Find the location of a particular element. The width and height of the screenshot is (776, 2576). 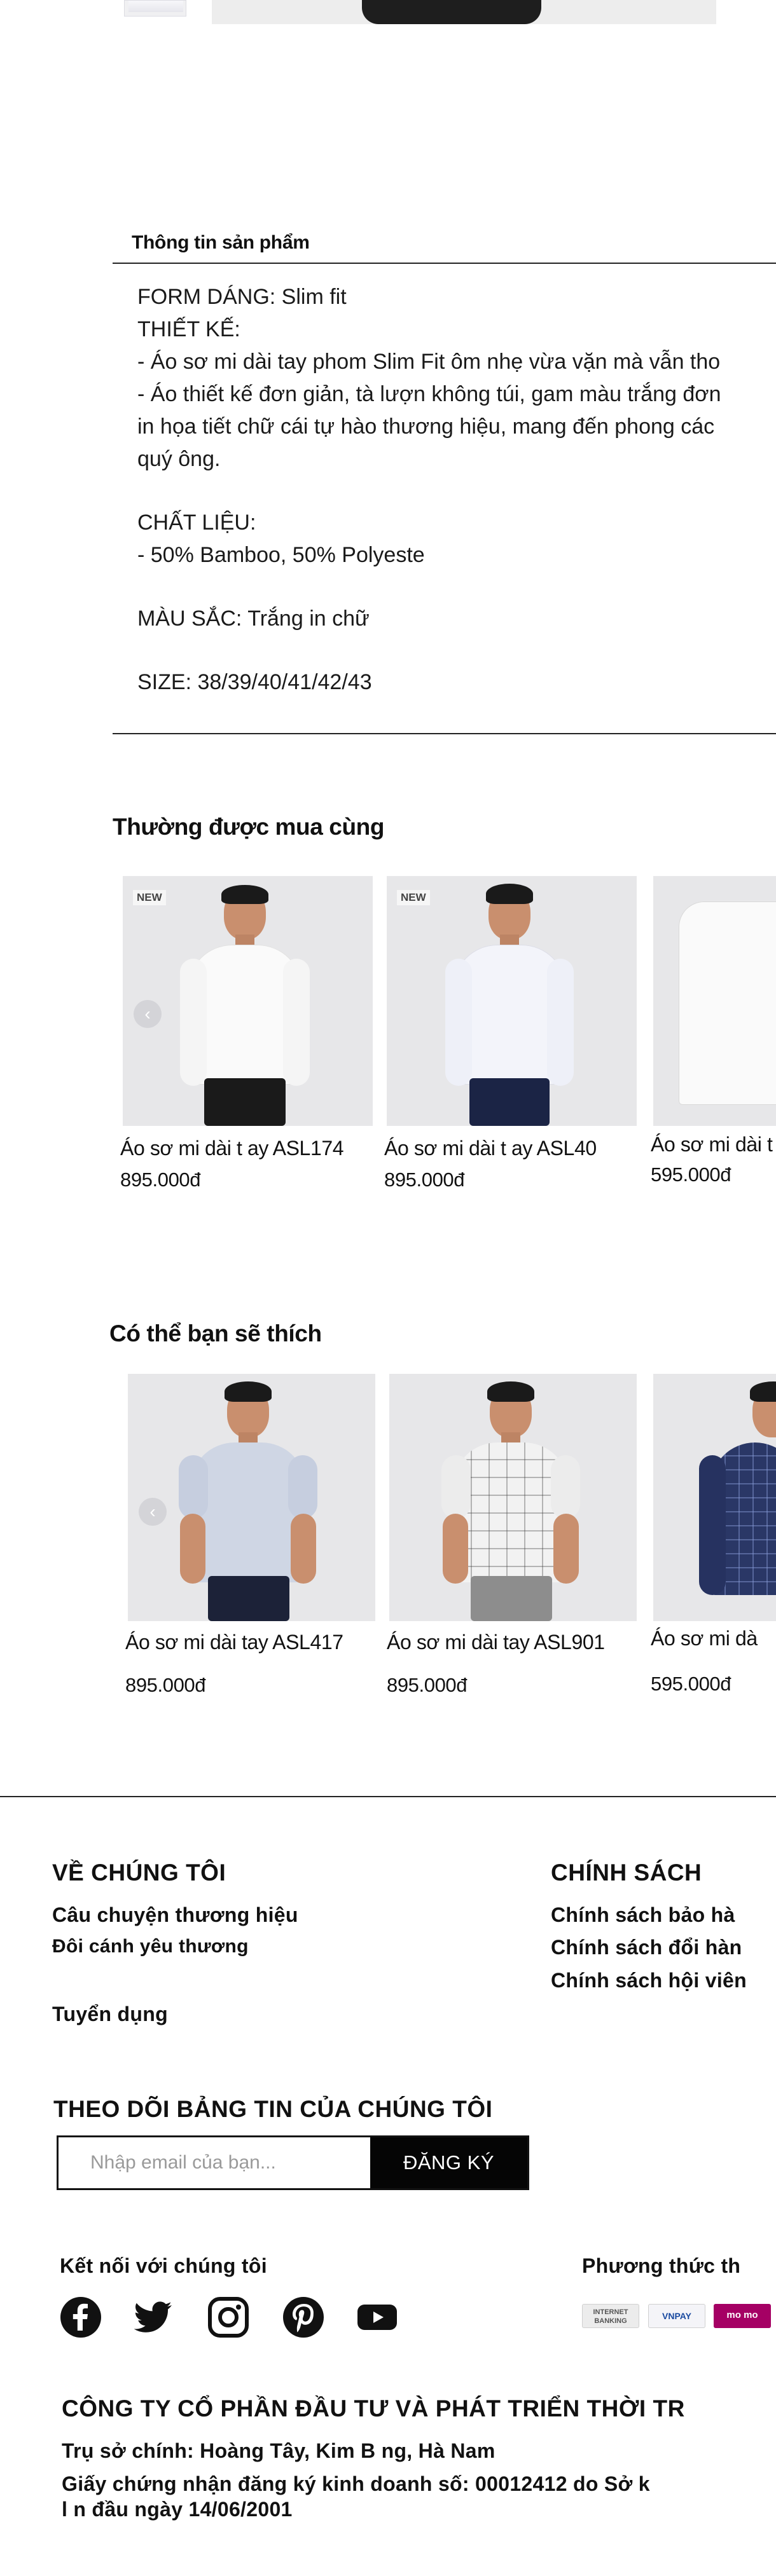

size-line: SIZE: 38/39/40/41/42/43 is located at coordinates (254, 682).